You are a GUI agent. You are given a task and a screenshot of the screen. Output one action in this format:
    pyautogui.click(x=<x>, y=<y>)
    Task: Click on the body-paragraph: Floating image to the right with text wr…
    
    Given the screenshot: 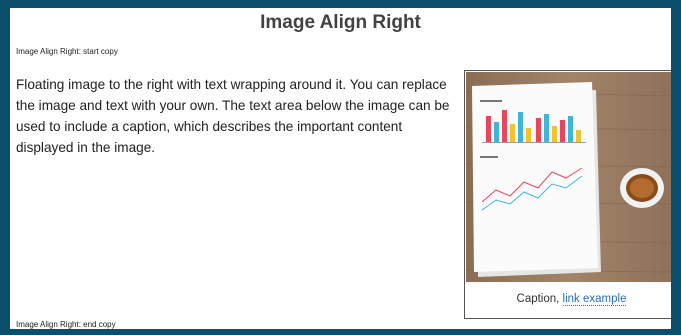 What is the action you would take?
    pyautogui.click(x=233, y=116)
    